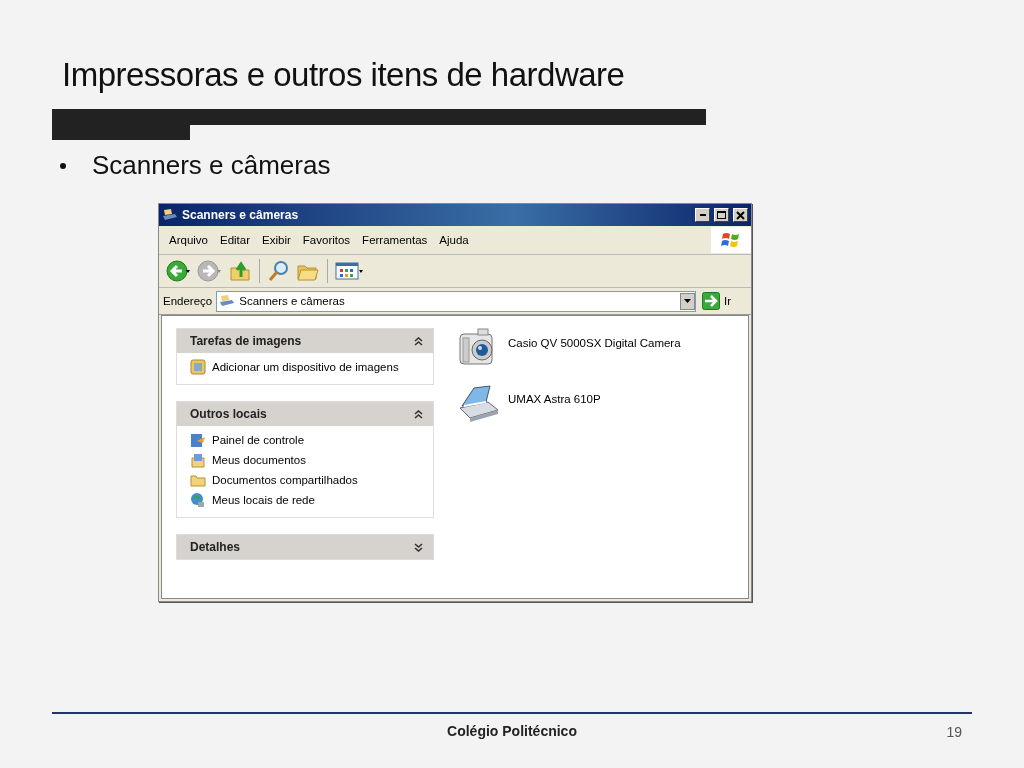 Image resolution: width=1024 pixels, height=768 pixels. What do you see at coordinates (235, 240) in the screenshot?
I see `menu-item: Editar` at bounding box center [235, 240].